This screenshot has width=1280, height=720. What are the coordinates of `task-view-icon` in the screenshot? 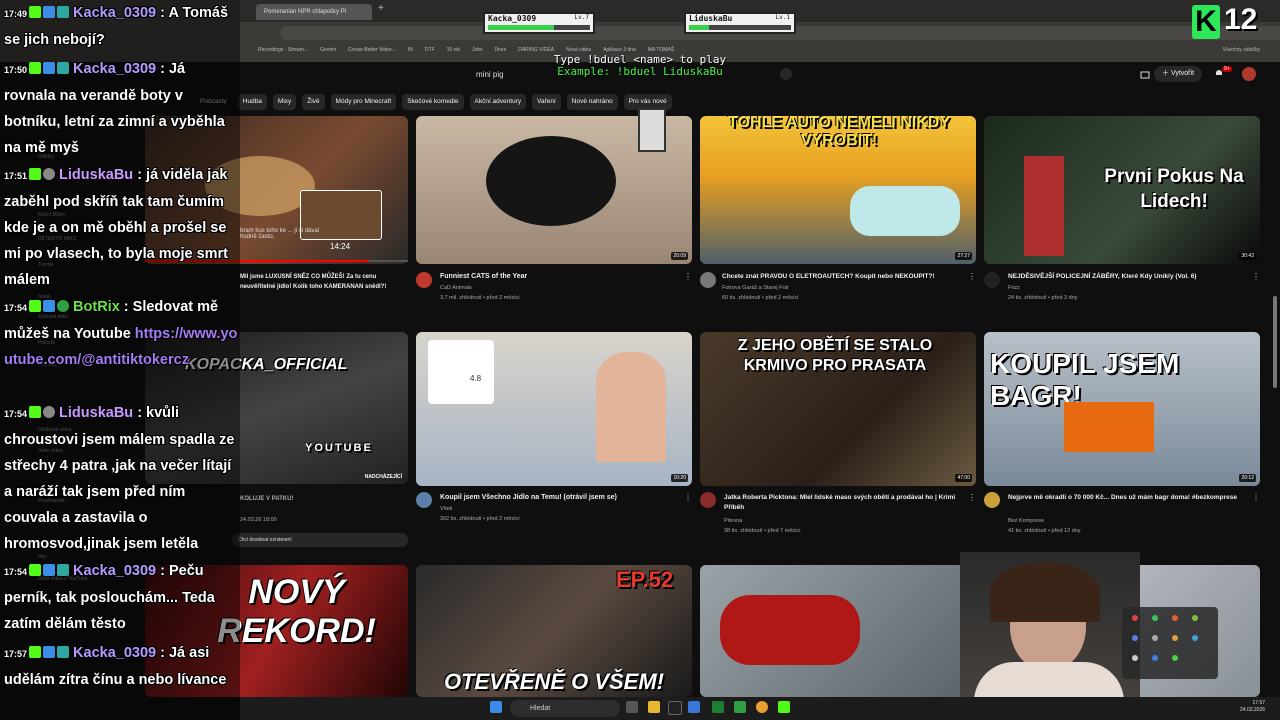 It's located at (632, 707).